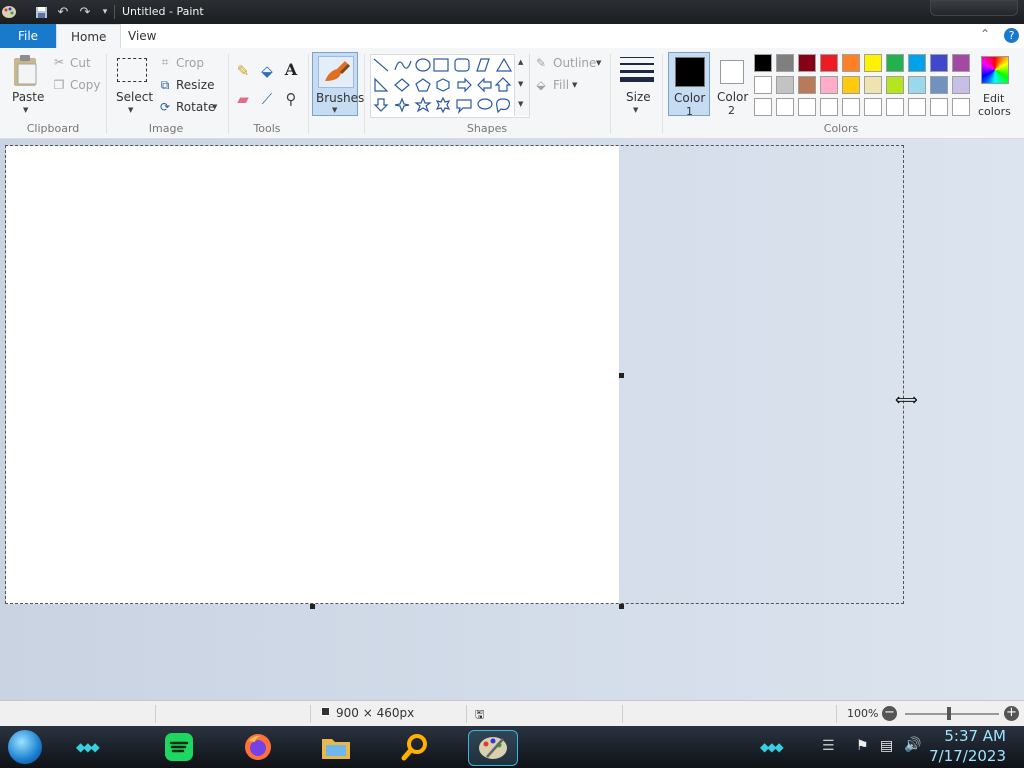  What do you see at coordinates (886, 746) in the screenshot?
I see `network-icon: ▤` at bounding box center [886, 746].